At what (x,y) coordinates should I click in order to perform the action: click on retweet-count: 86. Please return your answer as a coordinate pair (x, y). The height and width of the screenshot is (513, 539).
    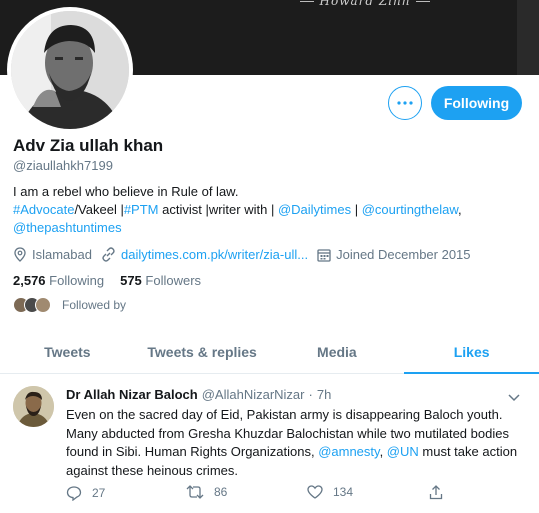
    Looking at the image, I should click on (221, 492).